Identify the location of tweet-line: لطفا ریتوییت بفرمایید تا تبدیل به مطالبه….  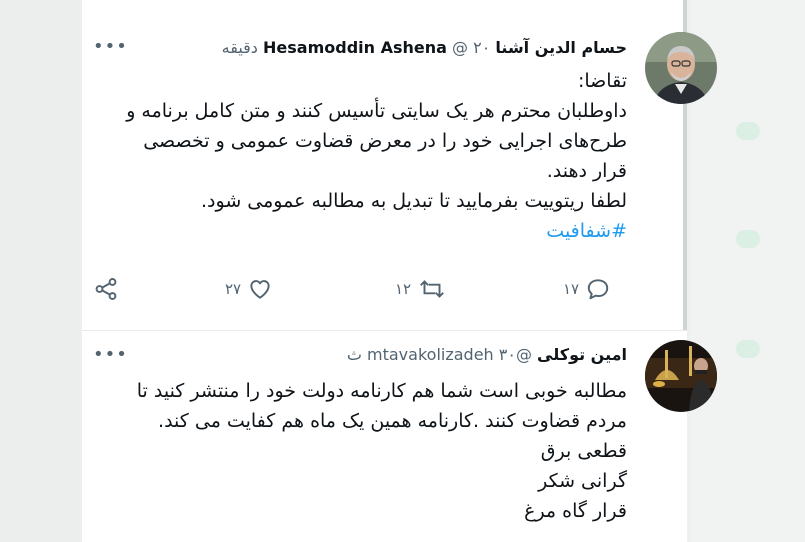
(414, 201).